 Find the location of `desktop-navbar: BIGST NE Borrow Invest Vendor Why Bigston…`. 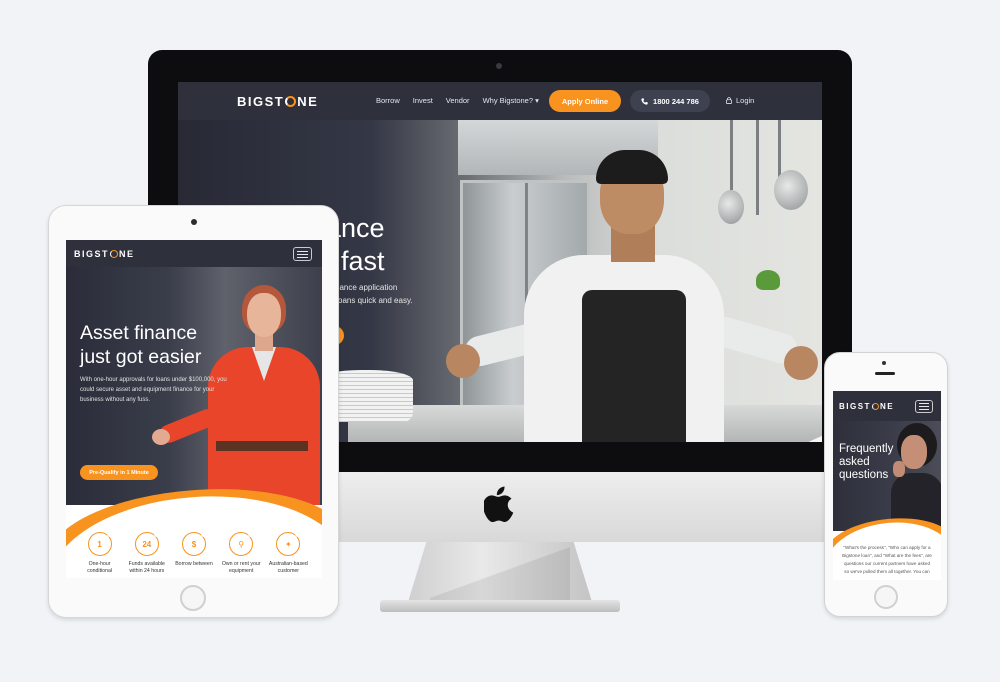

desktop-navbar: BIGST NE Borrow Invest Vendor Why Bigston… is located at coordinates (500, 101).